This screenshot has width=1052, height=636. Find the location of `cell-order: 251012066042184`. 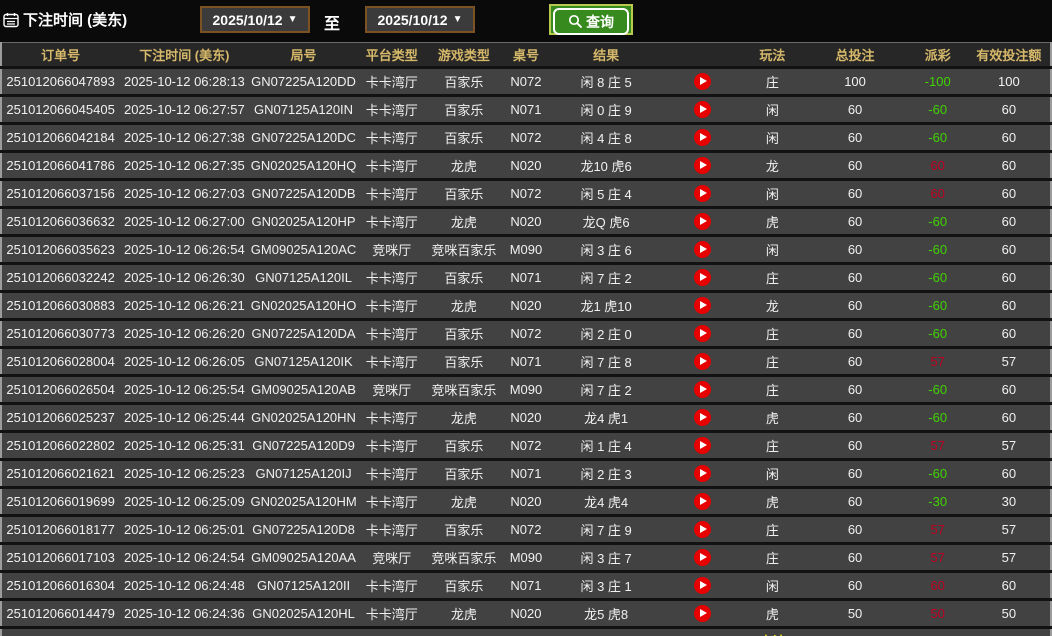

cell-order: 251012066042184 is located at coordinates (60, 138).